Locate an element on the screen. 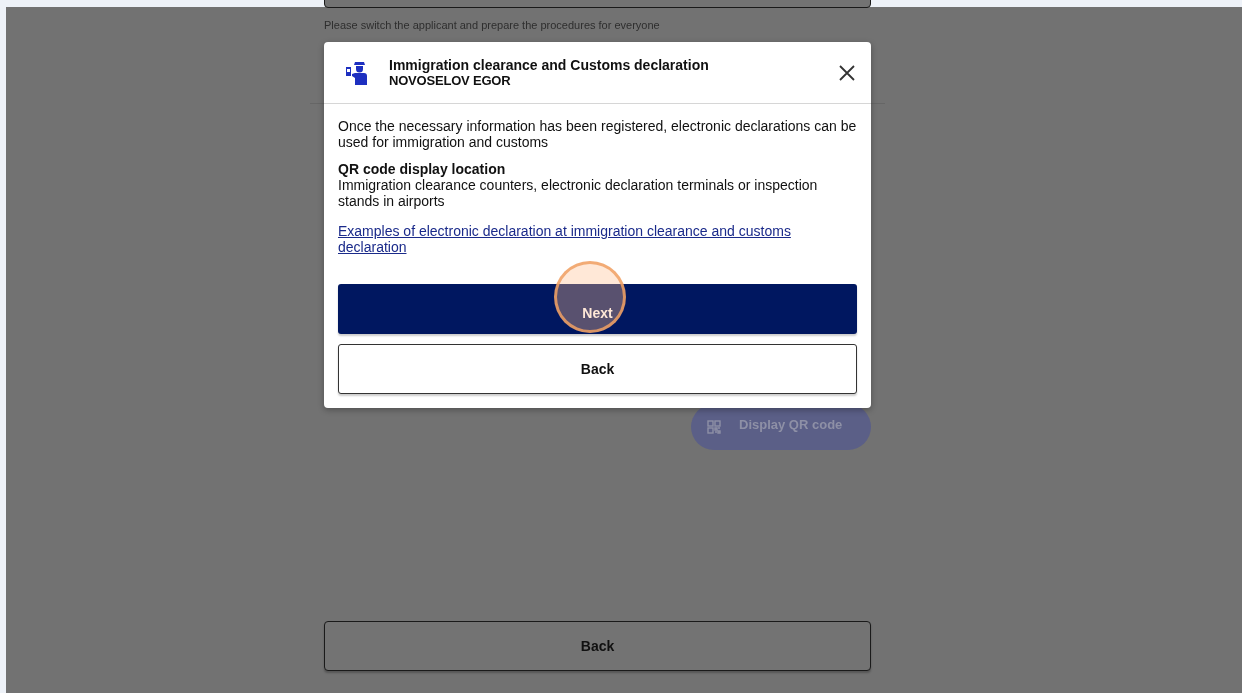 This screenshot has height=693, width=1242. applicant-name: NOVOSELOV EGOR is located at coordinates (450, 80).